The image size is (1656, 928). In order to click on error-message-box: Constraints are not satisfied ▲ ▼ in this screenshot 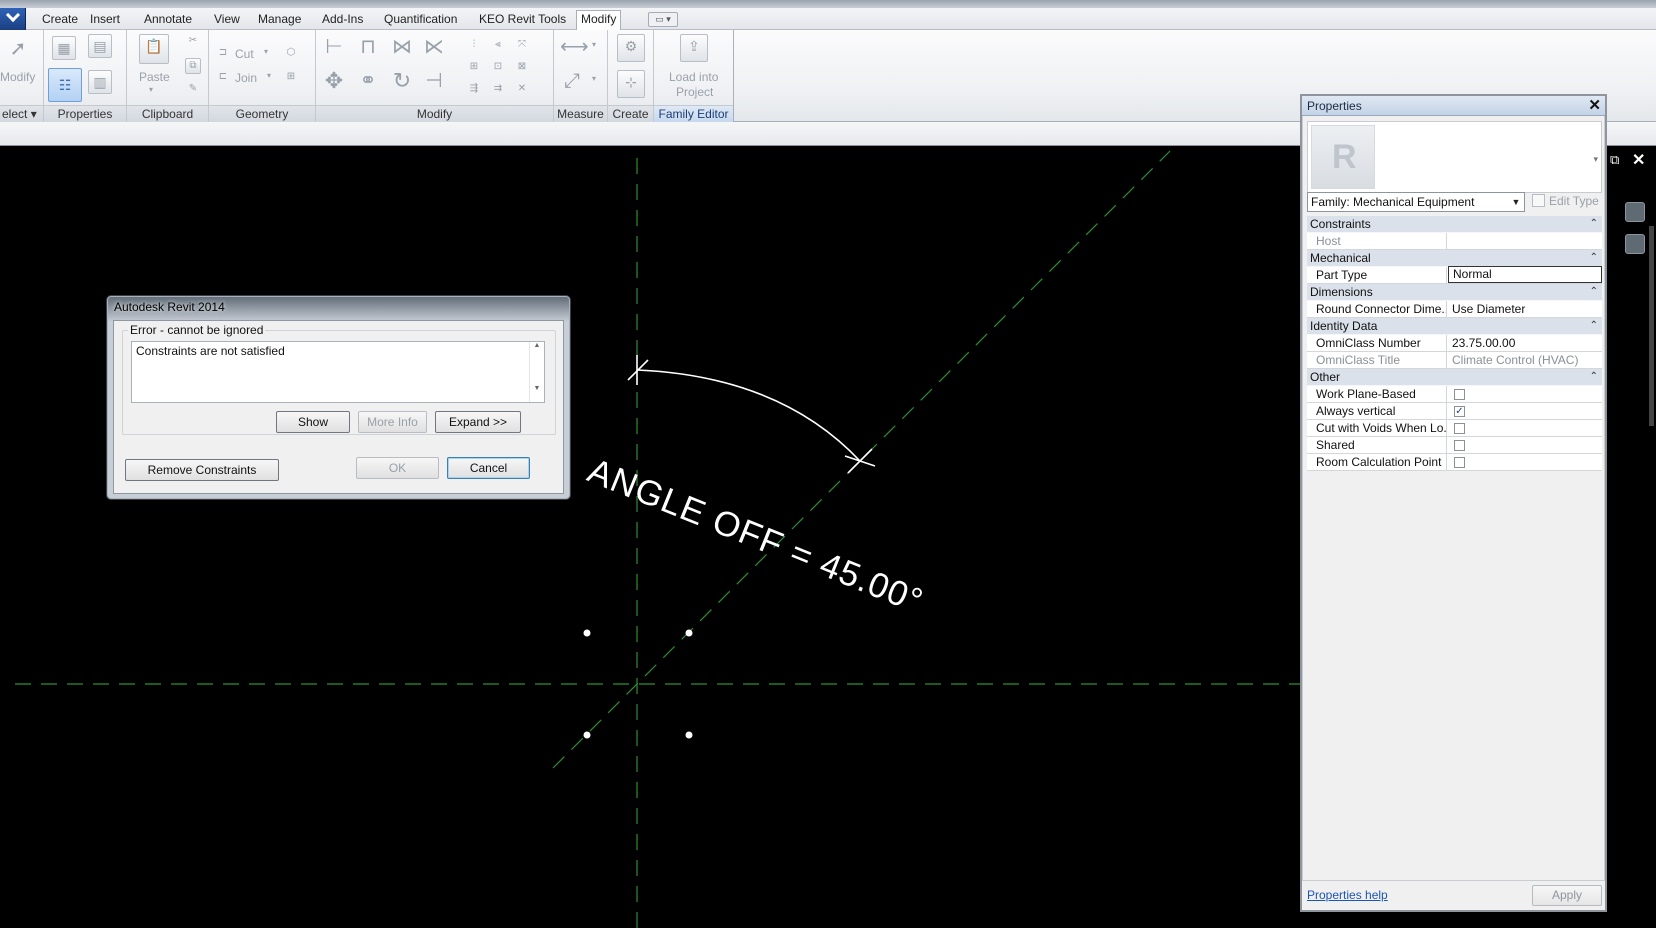, I will do `click(338, 372)`.